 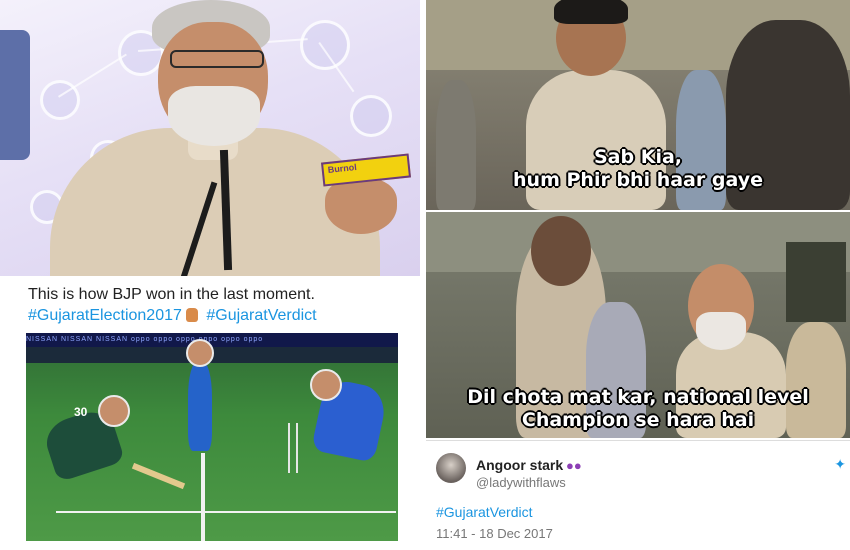 I want to click on speaker-hand, so click(x=361, y=206).